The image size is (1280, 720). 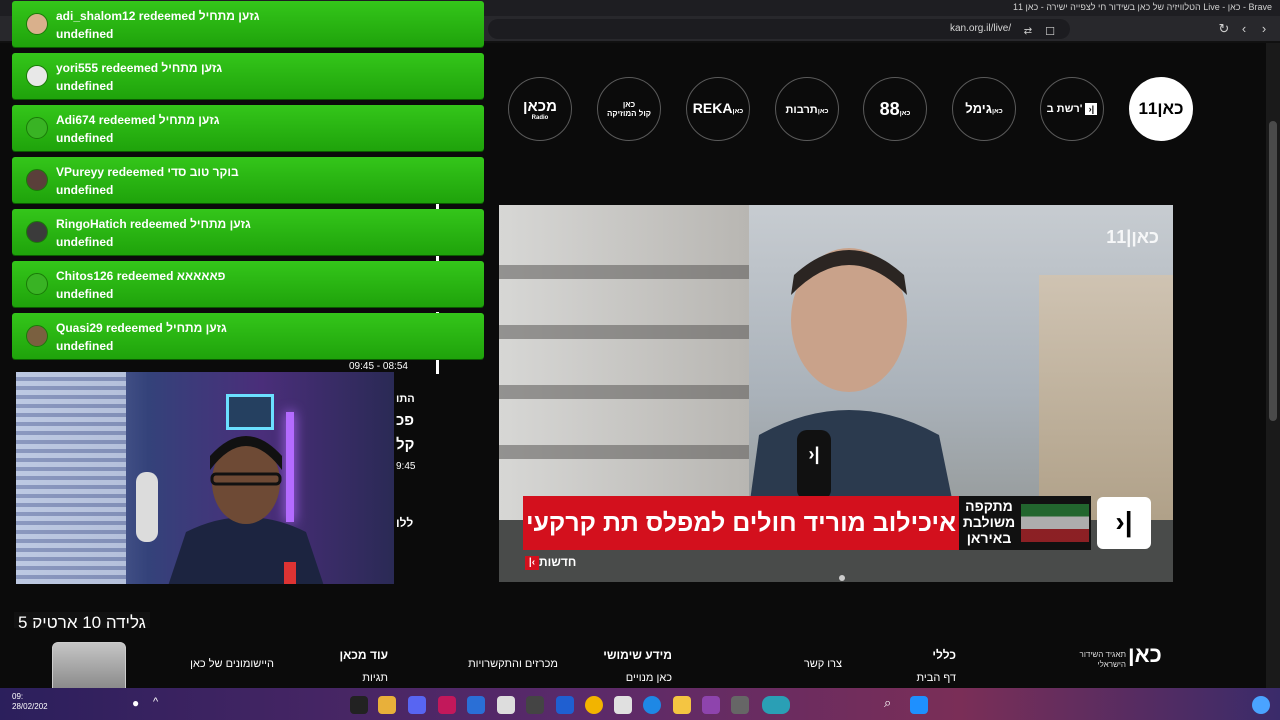 What do you see at coordinates (652, 705) in the screenshot?
I see `edge-app-icon` at bounding box center [652, 705].